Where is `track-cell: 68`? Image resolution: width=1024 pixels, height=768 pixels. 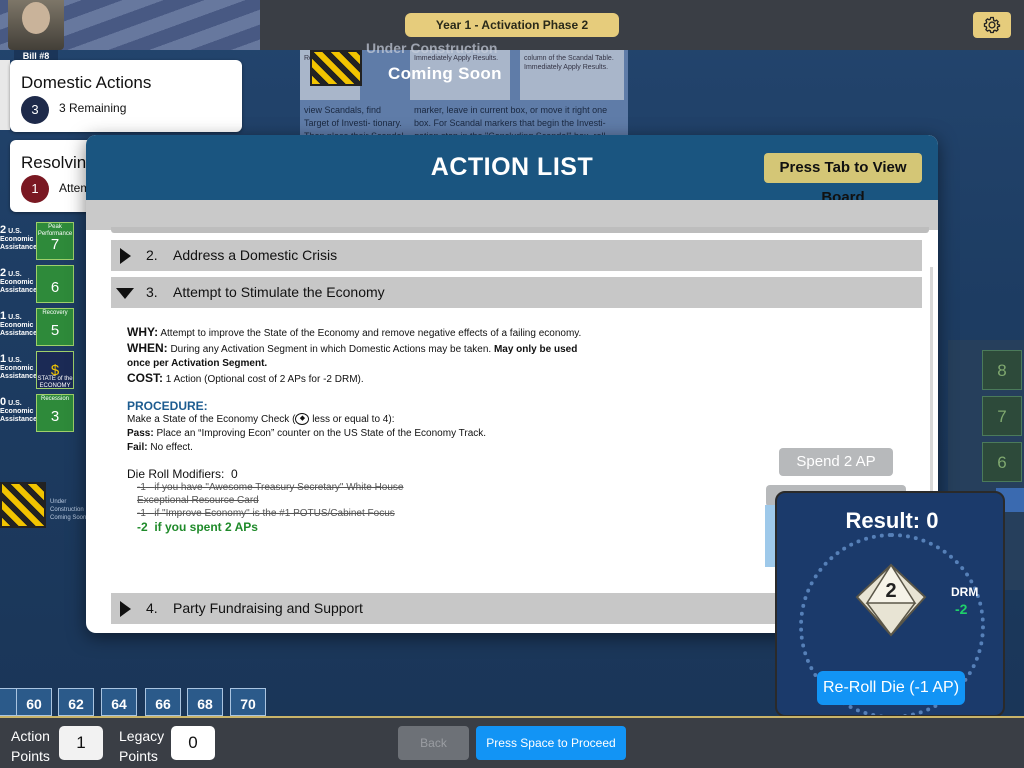
track-cell: 68 is located at coordinates (205, 702).